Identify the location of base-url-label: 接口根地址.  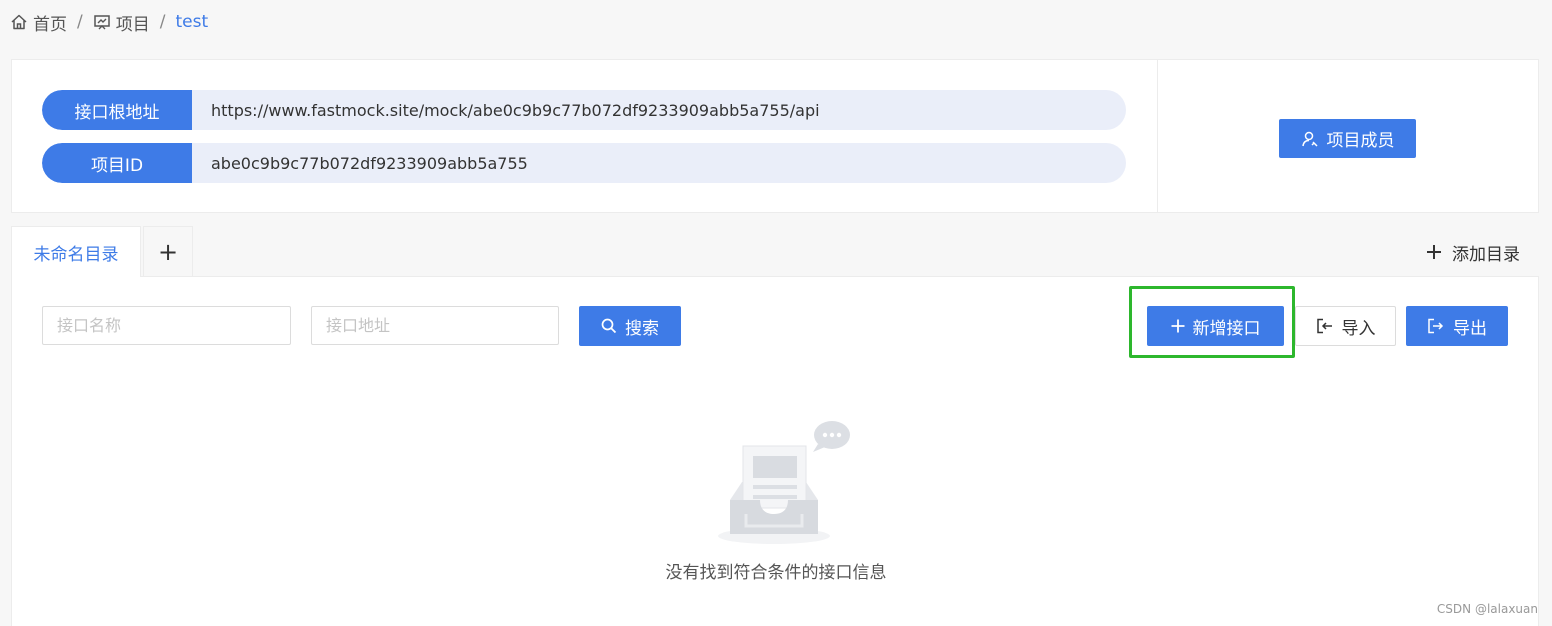
(117, 110).